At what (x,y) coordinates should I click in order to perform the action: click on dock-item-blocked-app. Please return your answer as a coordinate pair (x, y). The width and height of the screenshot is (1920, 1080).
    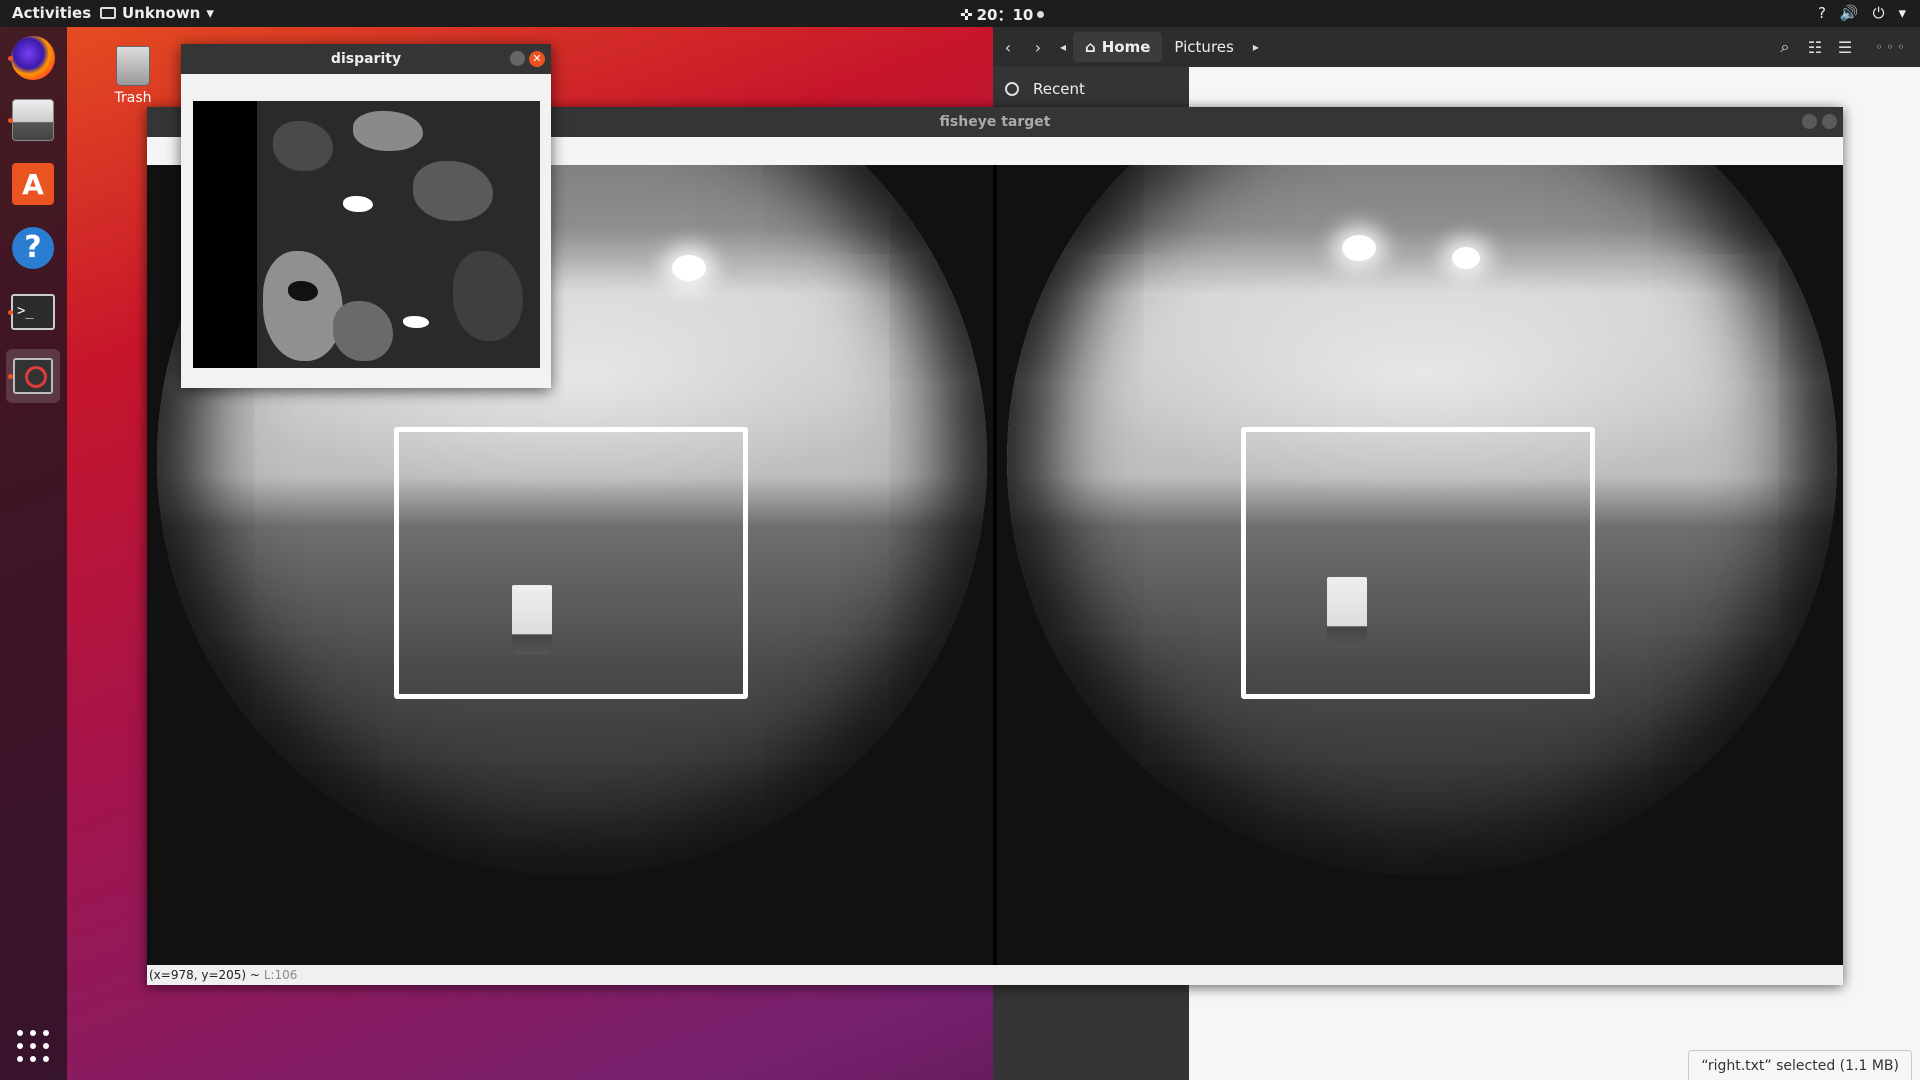
    Looking at the image, I should click on (33, 376).